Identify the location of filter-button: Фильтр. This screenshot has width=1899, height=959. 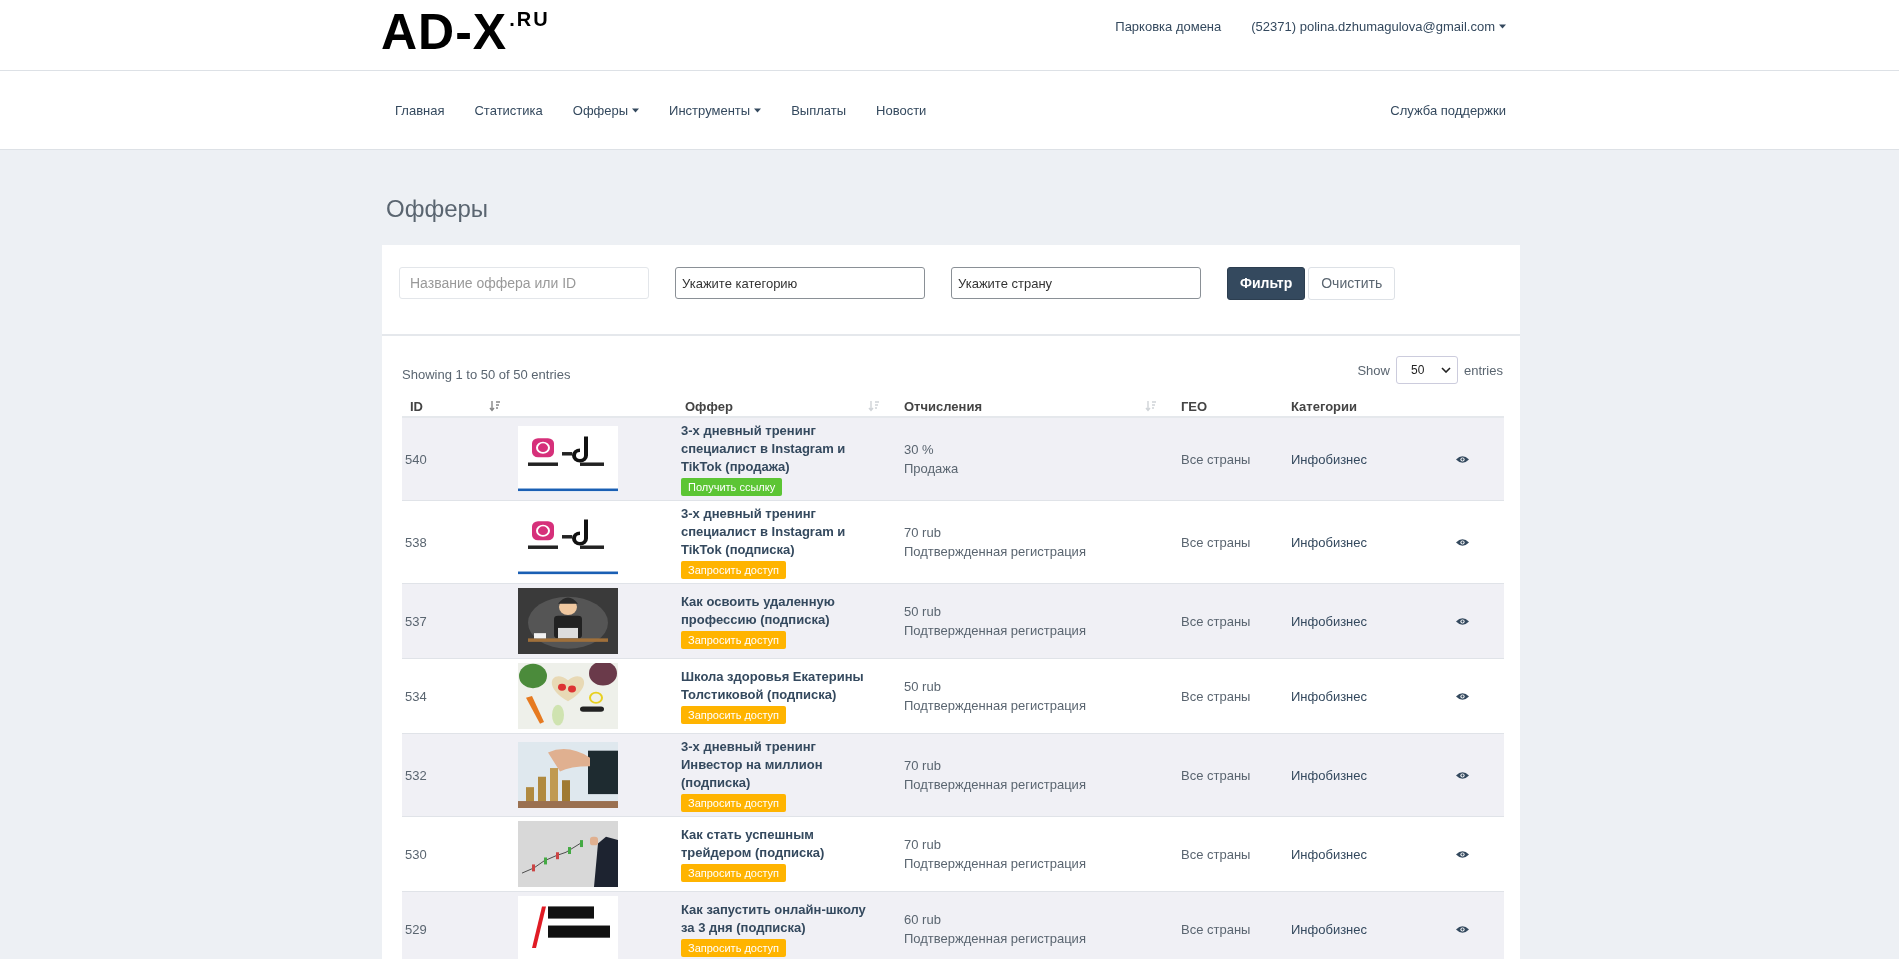
(1266, 283).